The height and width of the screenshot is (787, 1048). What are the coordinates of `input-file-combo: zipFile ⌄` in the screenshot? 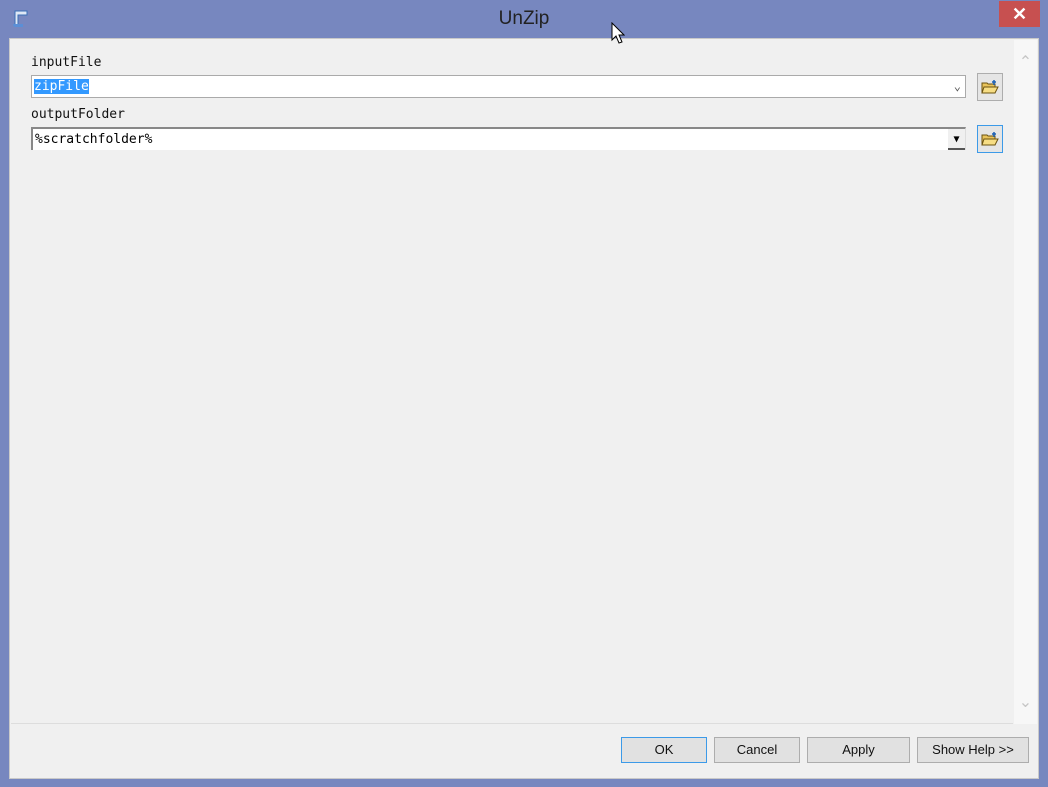 It's located at (498, 86).